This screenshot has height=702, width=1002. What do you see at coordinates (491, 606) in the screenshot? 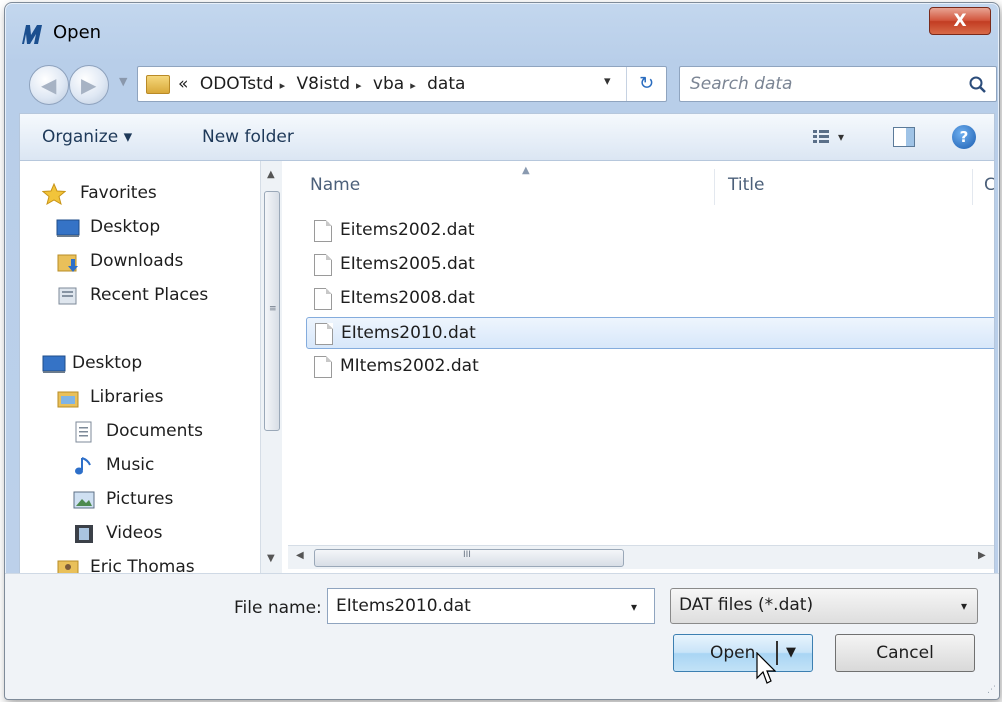
I see `file-name-input: EItems2010.dat` at bounding box center [491, 606].